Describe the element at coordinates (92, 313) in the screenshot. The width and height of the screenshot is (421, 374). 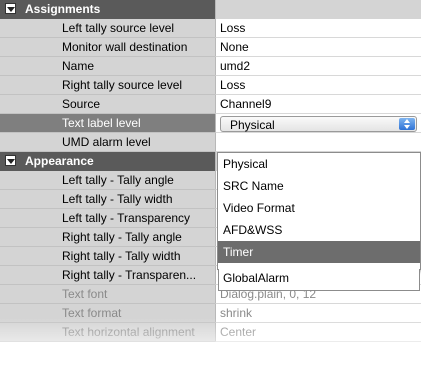
I see `property-label: Text format` at that location.